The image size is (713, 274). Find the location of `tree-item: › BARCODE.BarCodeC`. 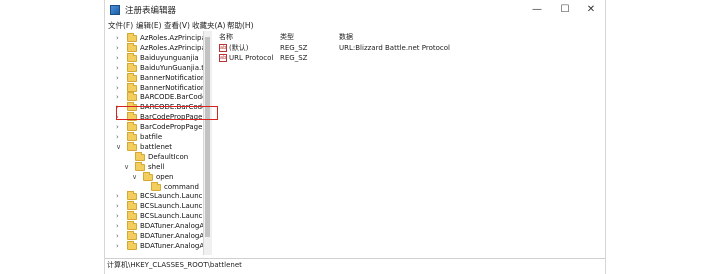

tree-item: › BARCODE.BarCodeC is located at coordinates (154, 97).